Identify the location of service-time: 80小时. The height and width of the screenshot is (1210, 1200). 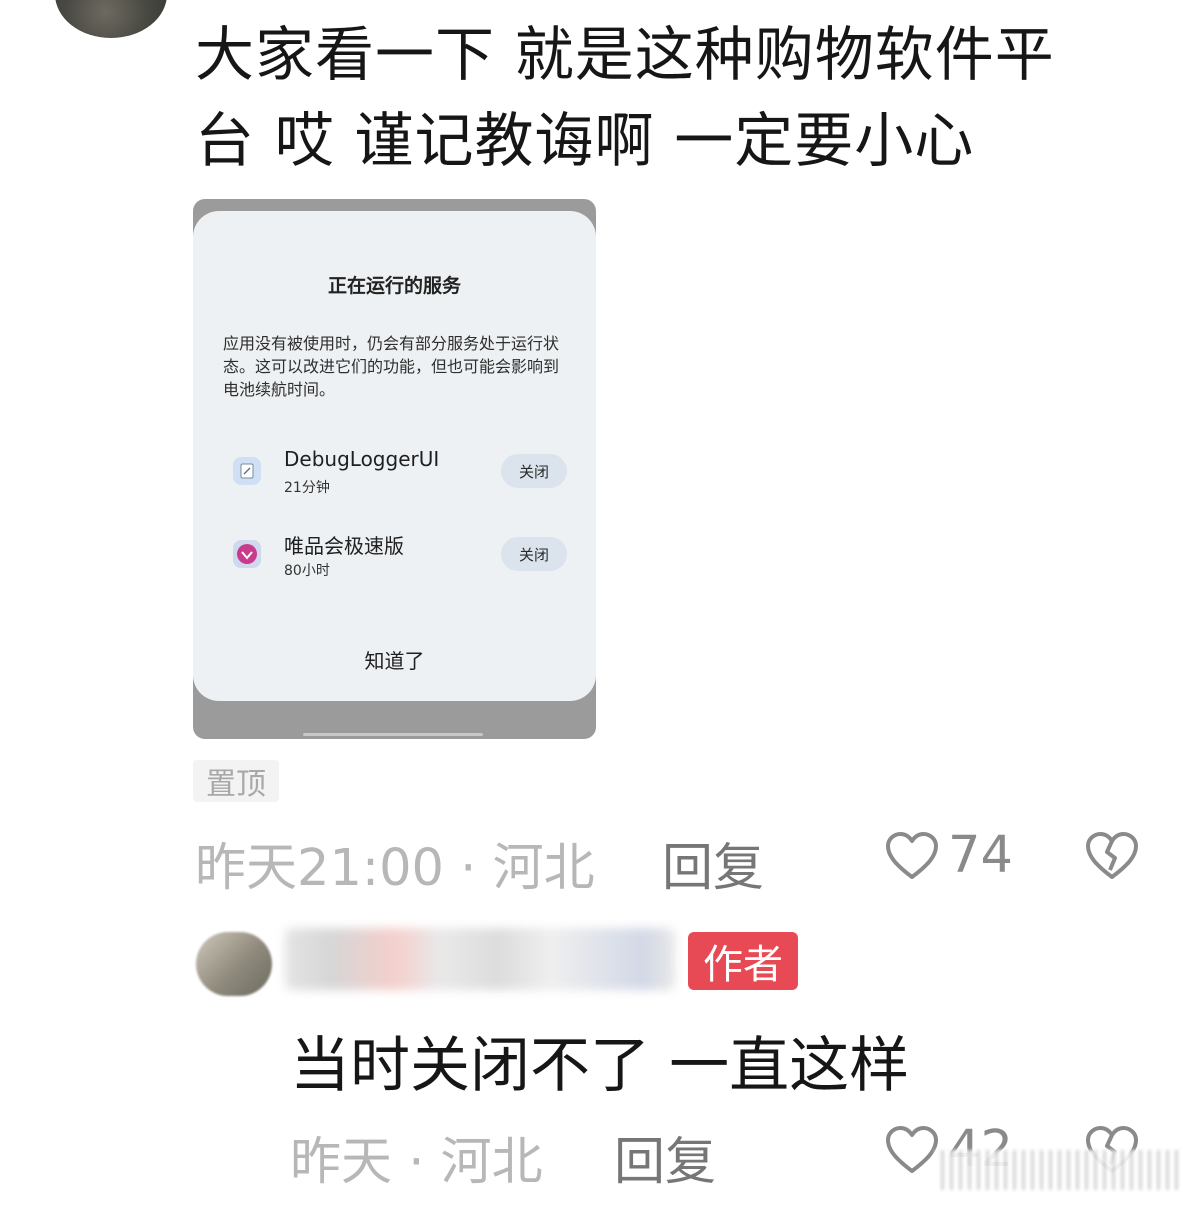
(307, 571).